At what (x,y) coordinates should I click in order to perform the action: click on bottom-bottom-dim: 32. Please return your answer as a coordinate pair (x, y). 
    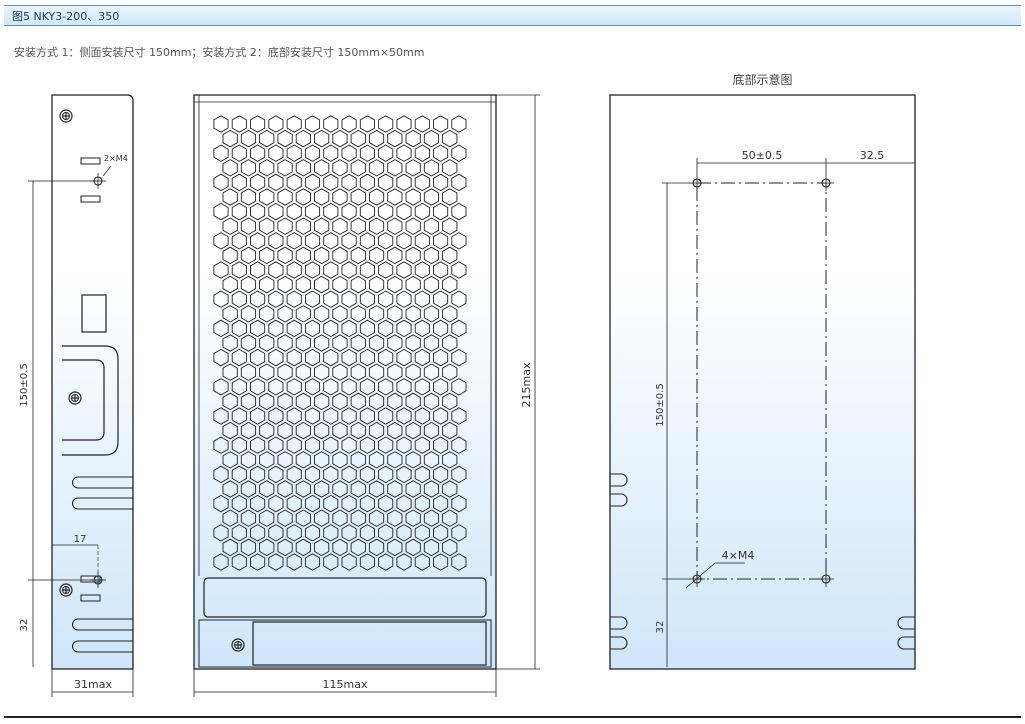
    Looking at the image, I should click on (660, 627).